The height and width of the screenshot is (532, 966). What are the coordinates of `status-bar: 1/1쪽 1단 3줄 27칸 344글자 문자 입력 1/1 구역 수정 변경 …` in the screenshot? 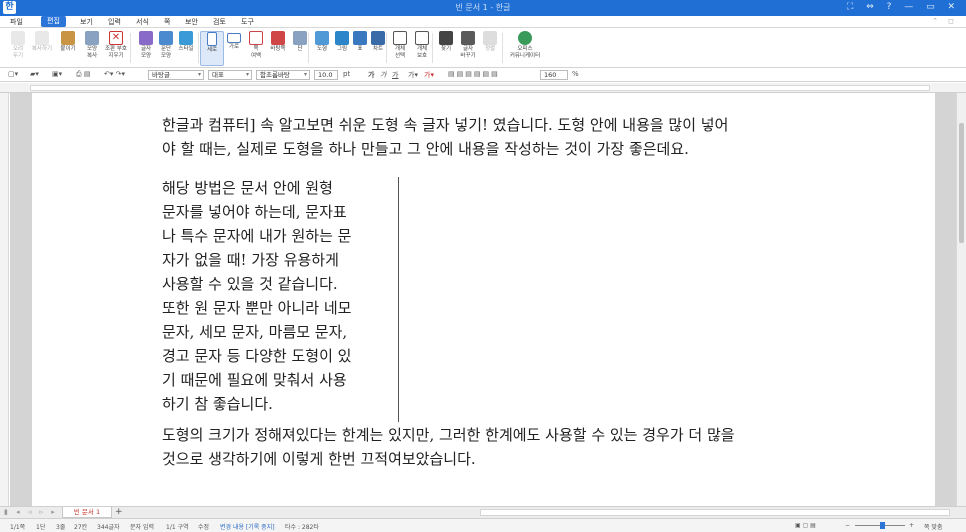 It's located at (483, 525).